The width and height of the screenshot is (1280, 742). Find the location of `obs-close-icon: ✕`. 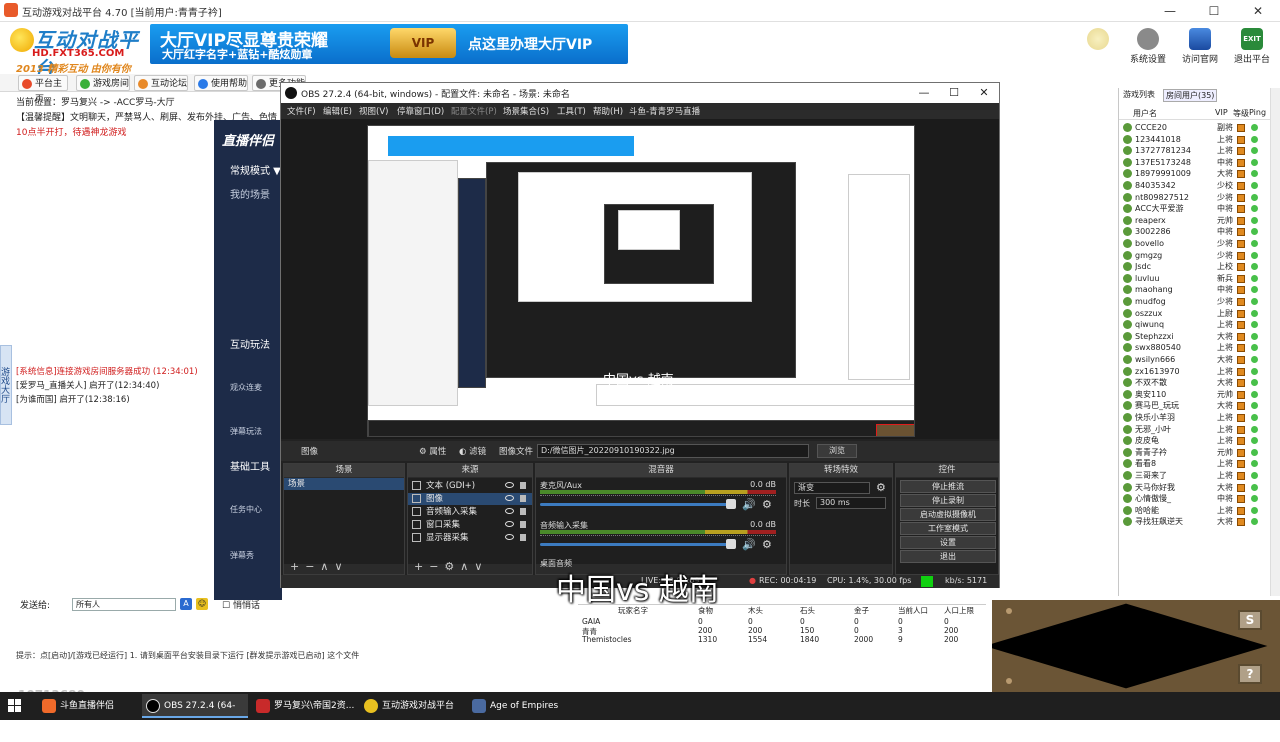

obs-close-icon: ✕ is located at coordinates (984, 93).